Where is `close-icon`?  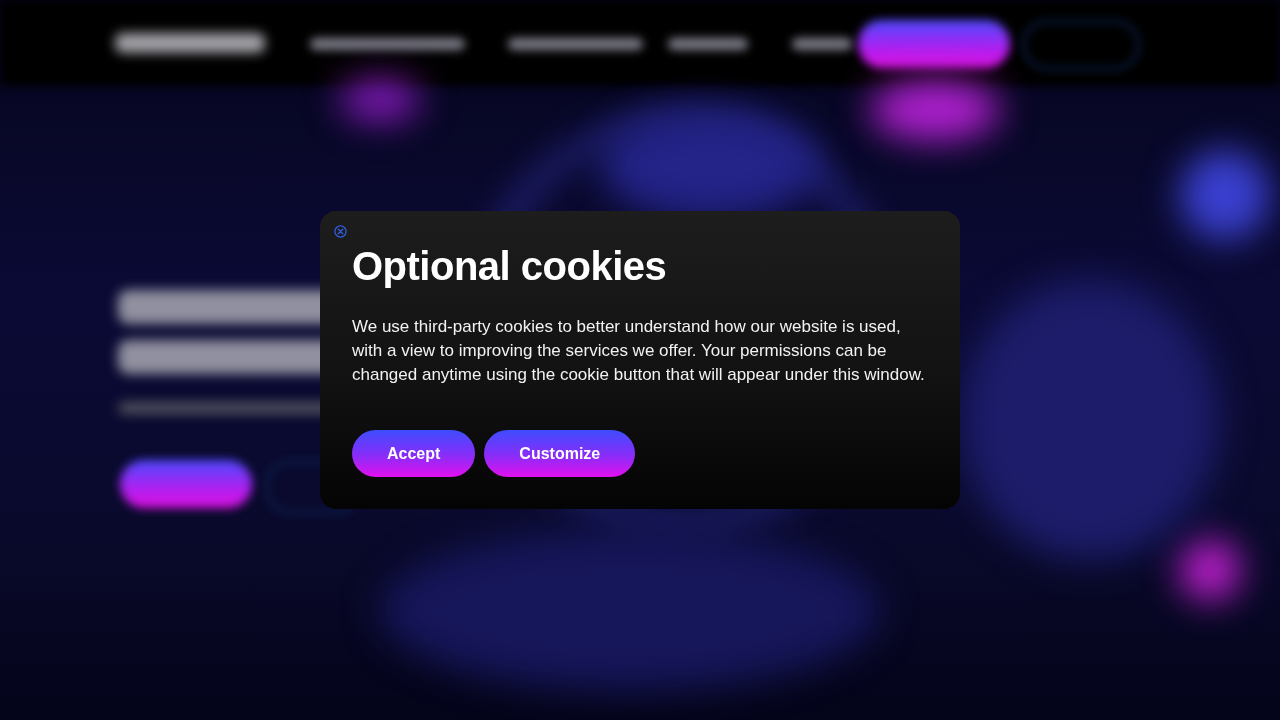
close-icon is located at coordinates (340, 231).